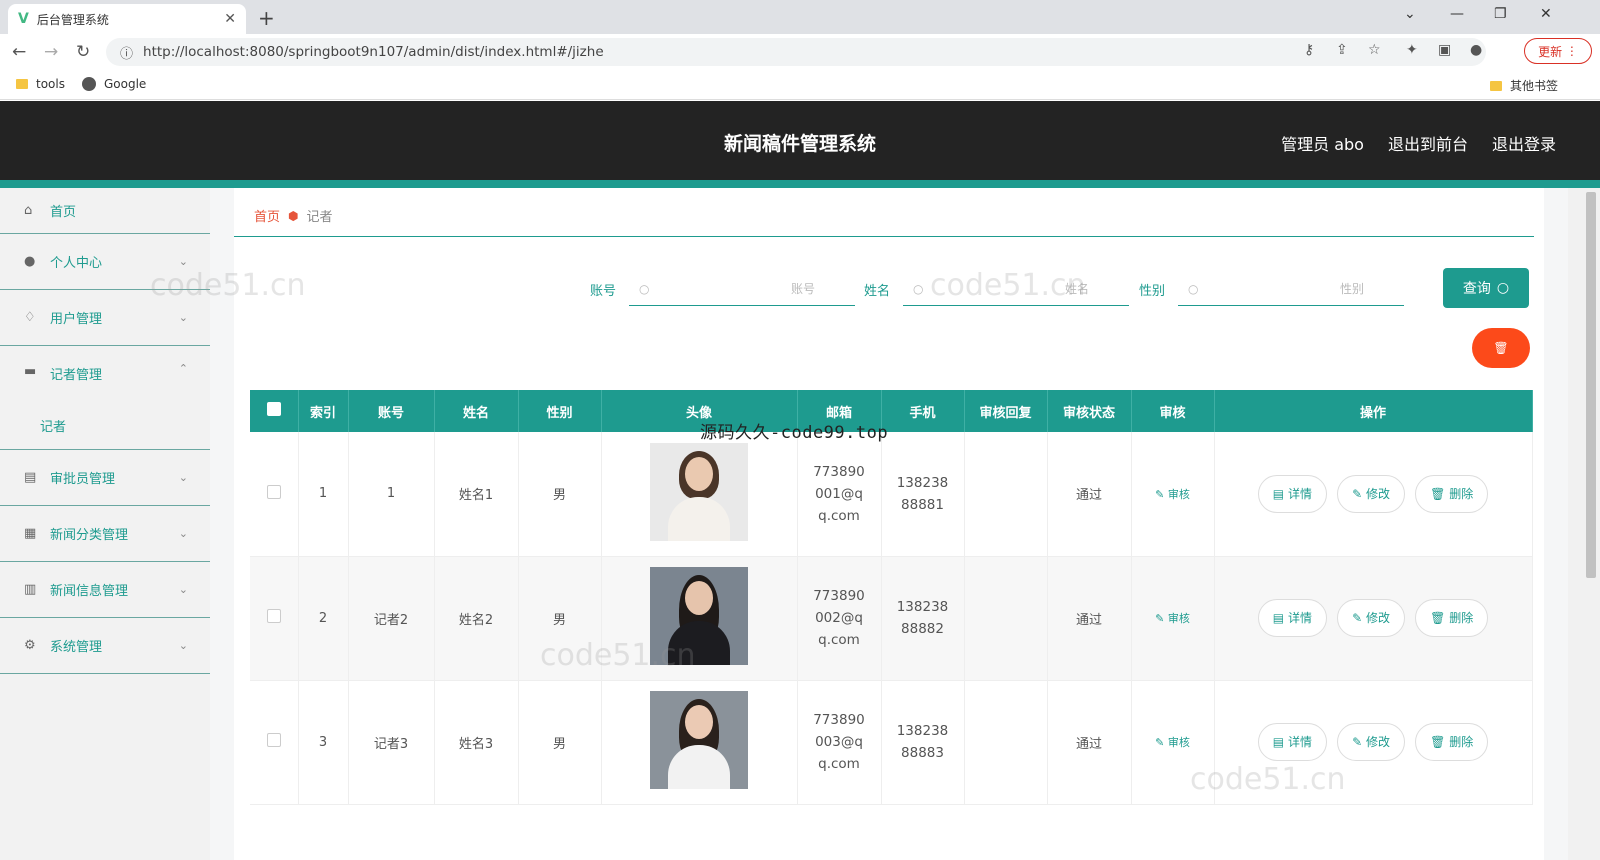 This screenshot has width=1600, height=860. Describe the element at coordinates (699, 491) in the screenshot. I see `avatar` at that location.